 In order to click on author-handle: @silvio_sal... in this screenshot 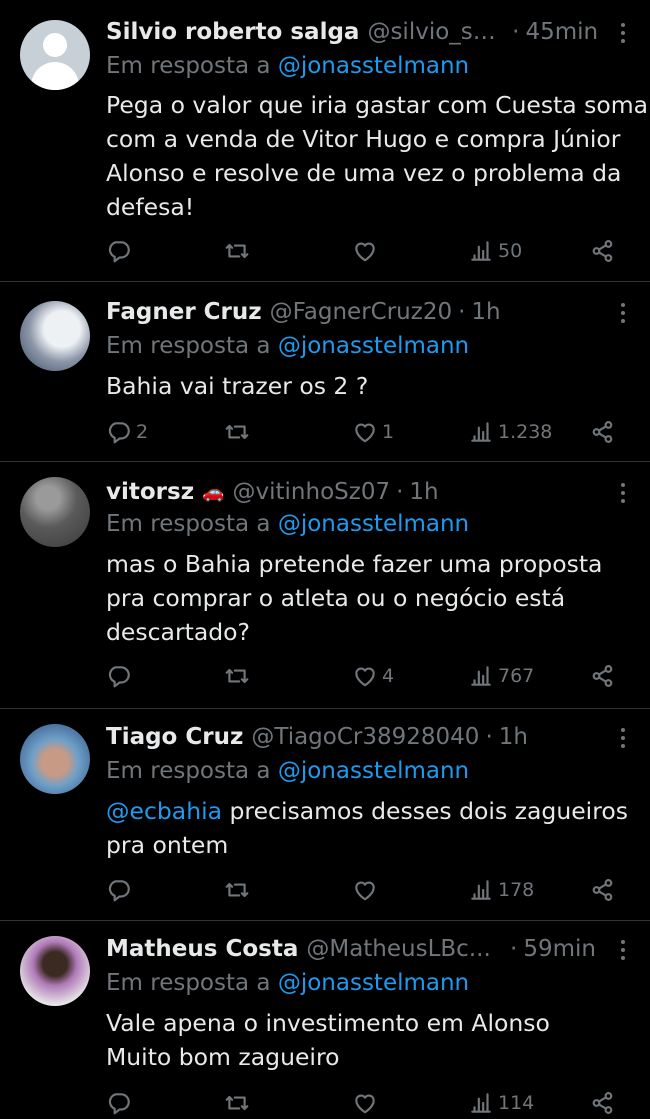, I will do `click(436, 32)`.